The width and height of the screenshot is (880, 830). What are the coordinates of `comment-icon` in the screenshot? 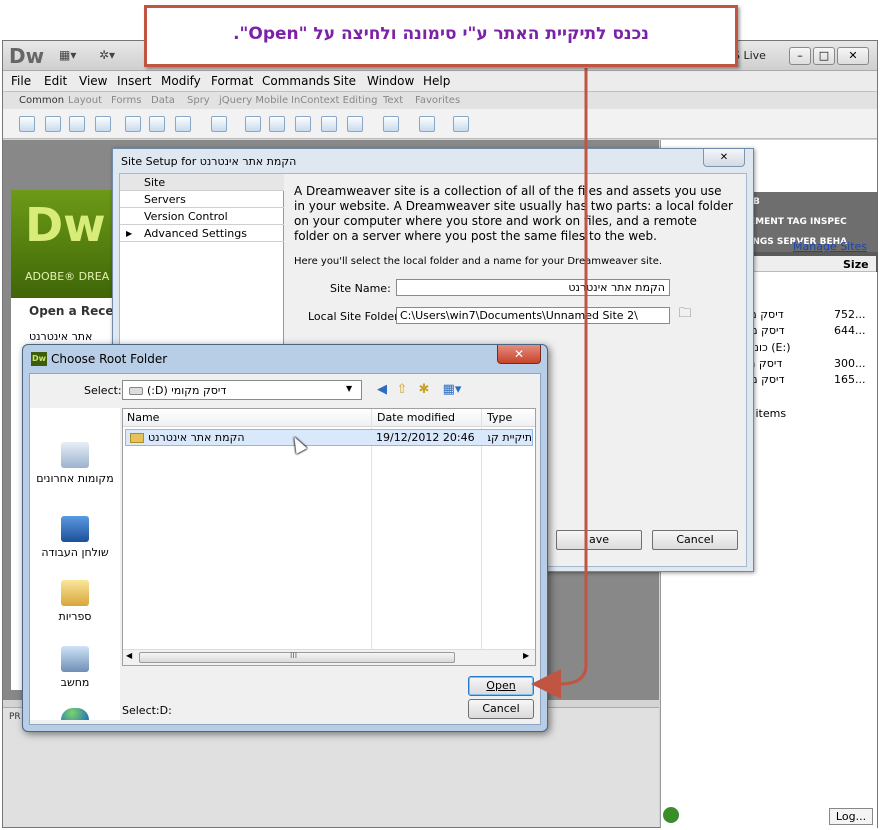 It's located at (329, 124).